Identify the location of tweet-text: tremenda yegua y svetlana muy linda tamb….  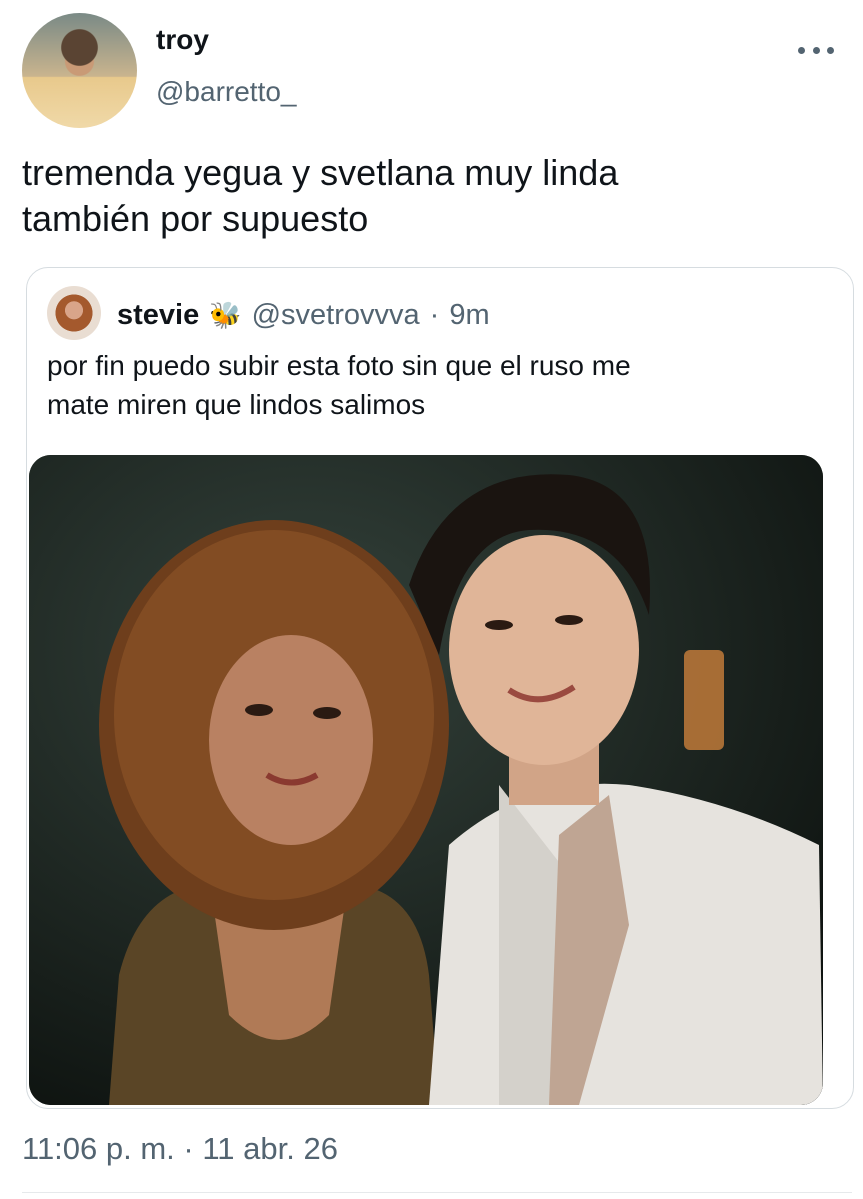
(320, 195).